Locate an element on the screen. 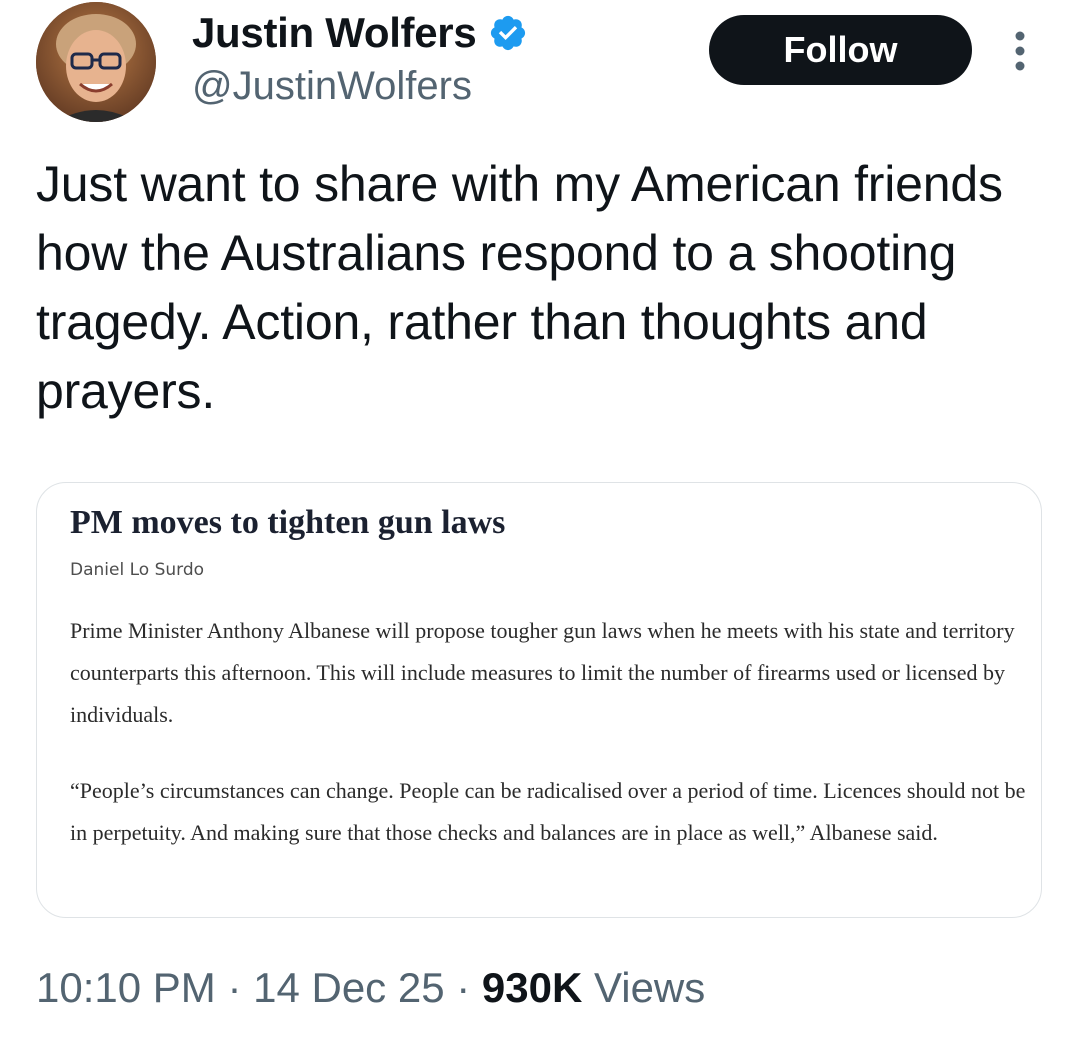  author-name-row: Justin Wolfers is located at coordinates (360, 33).